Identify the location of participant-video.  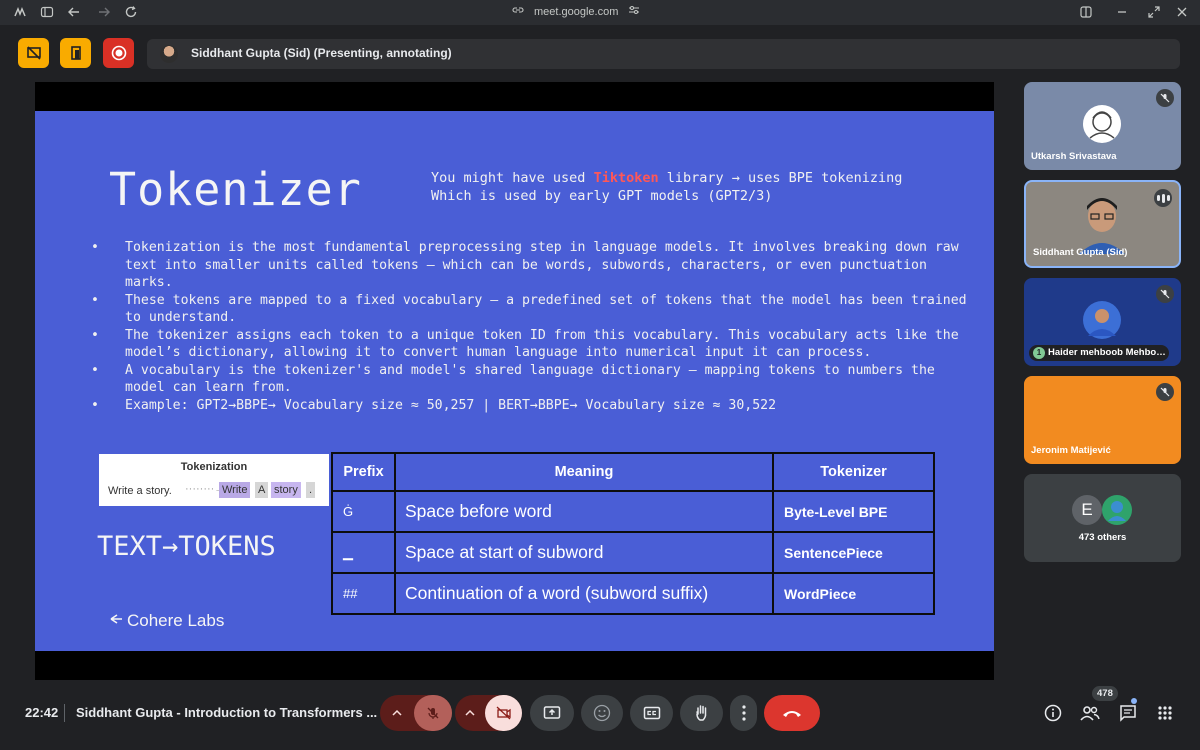
(1102, 226).